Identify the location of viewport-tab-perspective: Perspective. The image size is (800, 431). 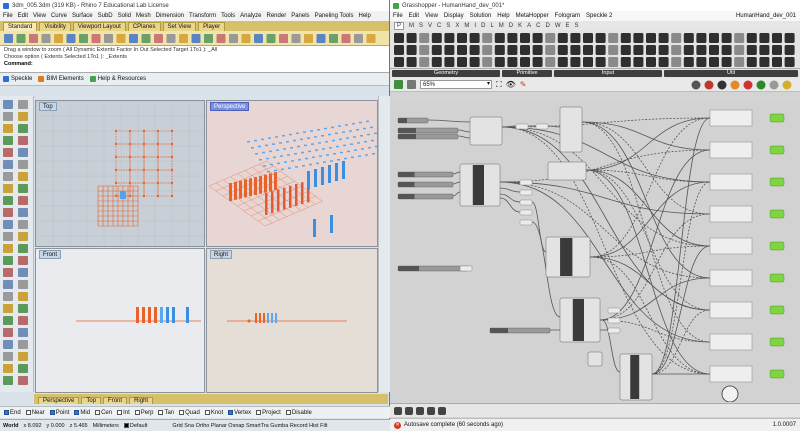
(59, 400).